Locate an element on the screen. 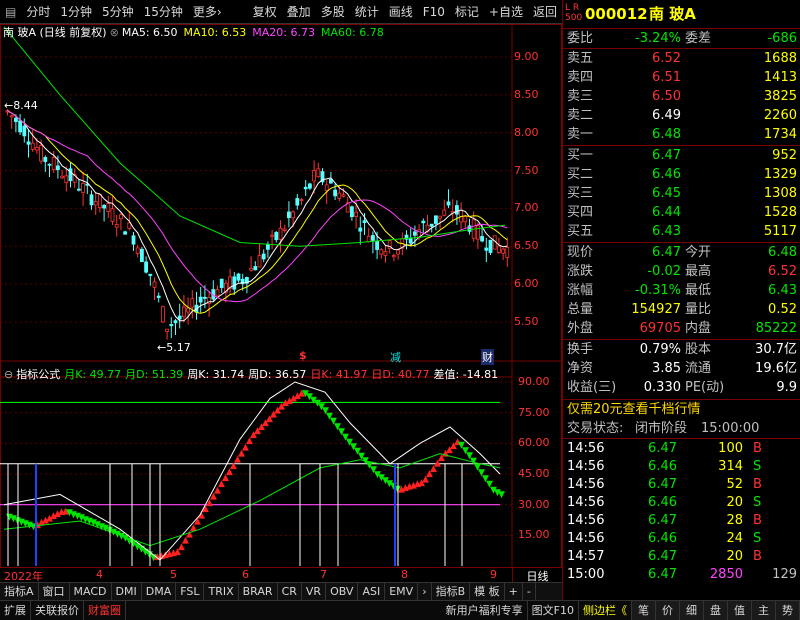  indicator-tab: + is located at coordinates (514, 591).